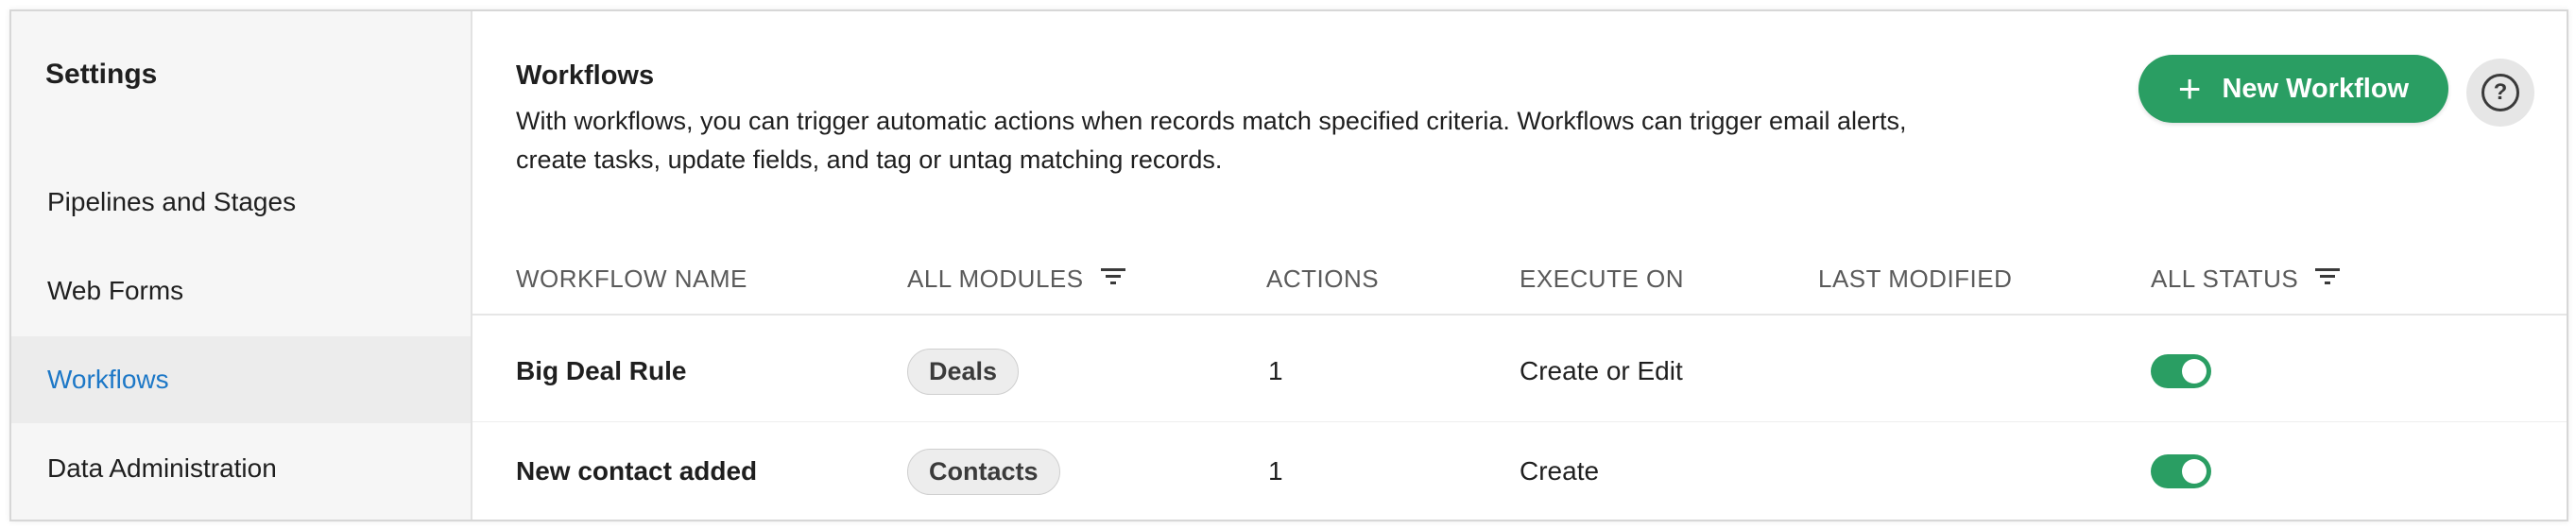 The height and width of the screenshot is (529, 2576). Describe the element at coordinates (241, 468) in the screenshot. I see `sidebar-item-data-administration: Data Administration` at that location.